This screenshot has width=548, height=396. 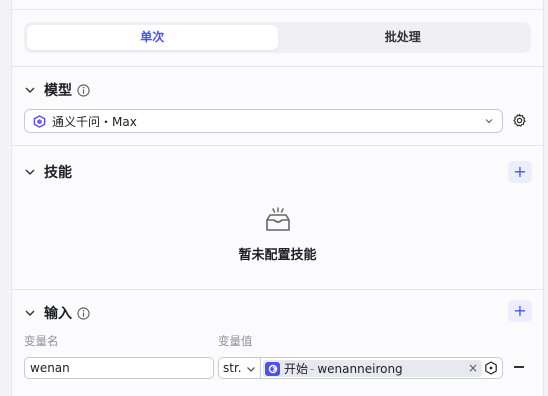 What do you see at coordinates (119, 368) in the screenshot?
I see `variable-name-input: wenan` at bounding box center [119, 368].